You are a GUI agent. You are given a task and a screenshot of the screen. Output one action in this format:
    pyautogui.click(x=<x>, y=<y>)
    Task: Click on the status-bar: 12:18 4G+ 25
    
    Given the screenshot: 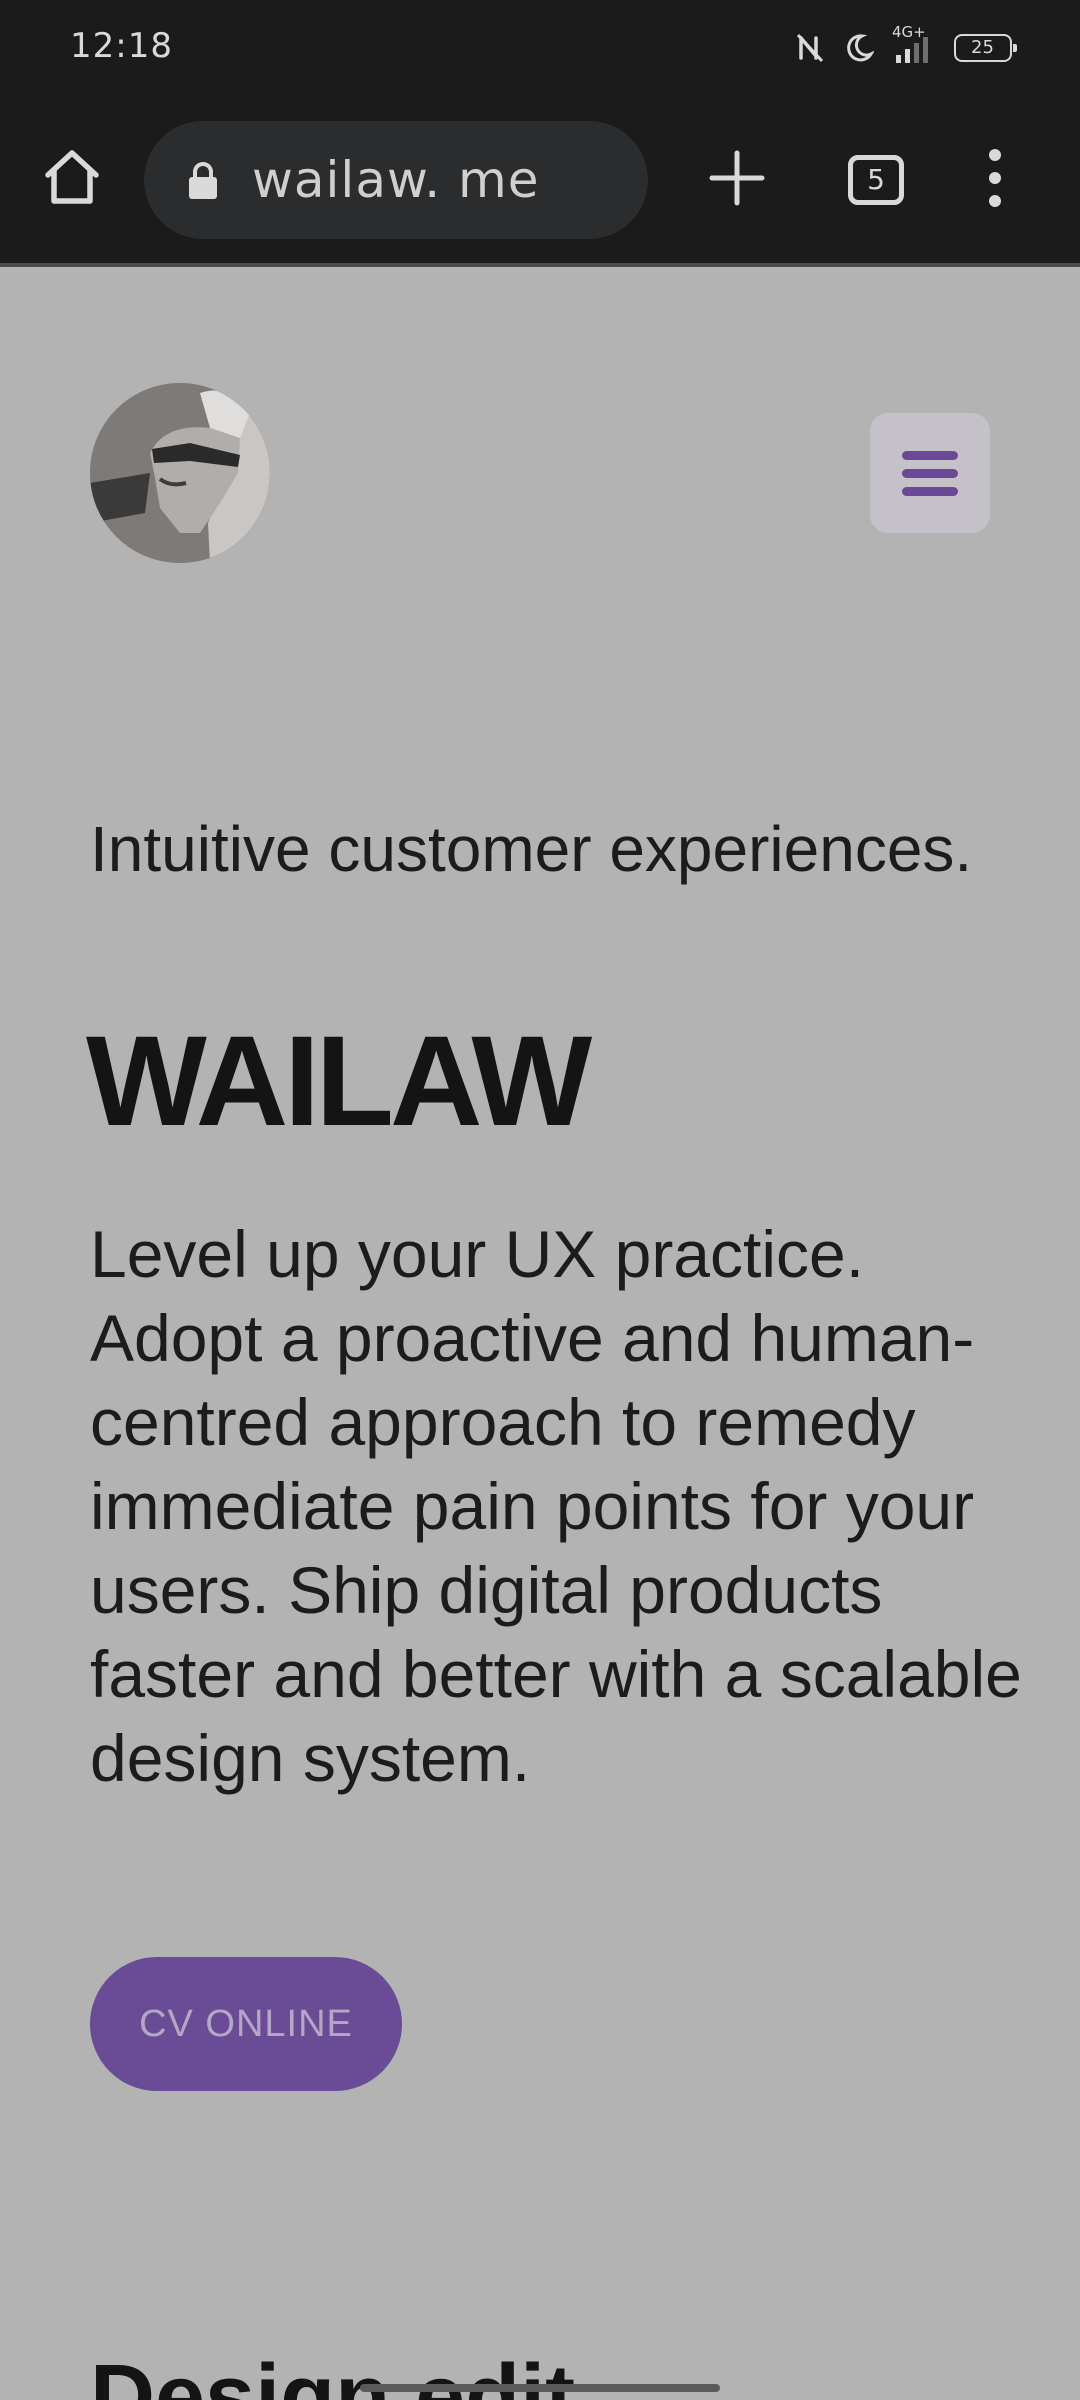 What is the action you would take?
    pyautogui.click(x=540, y=47)
    